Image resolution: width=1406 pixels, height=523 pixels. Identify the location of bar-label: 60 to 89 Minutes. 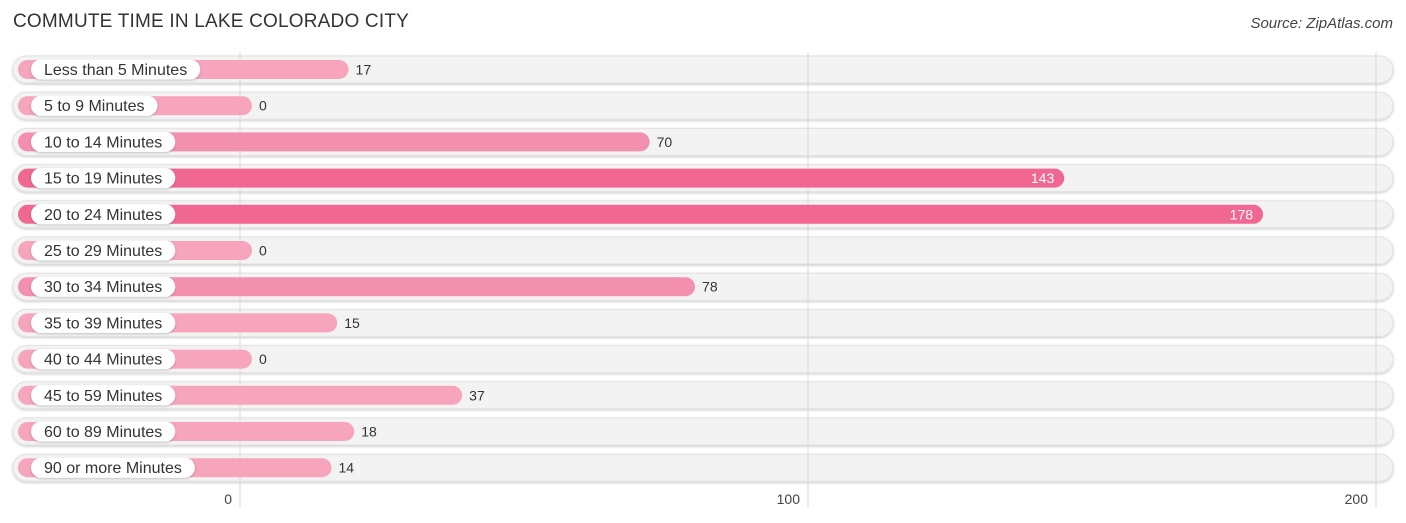
(103, 432).